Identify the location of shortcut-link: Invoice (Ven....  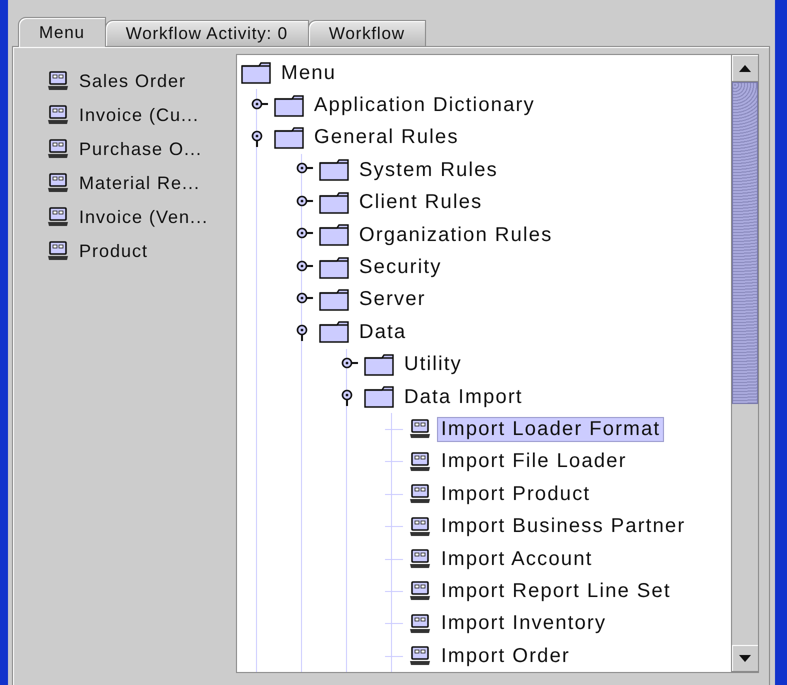
(143, 217).